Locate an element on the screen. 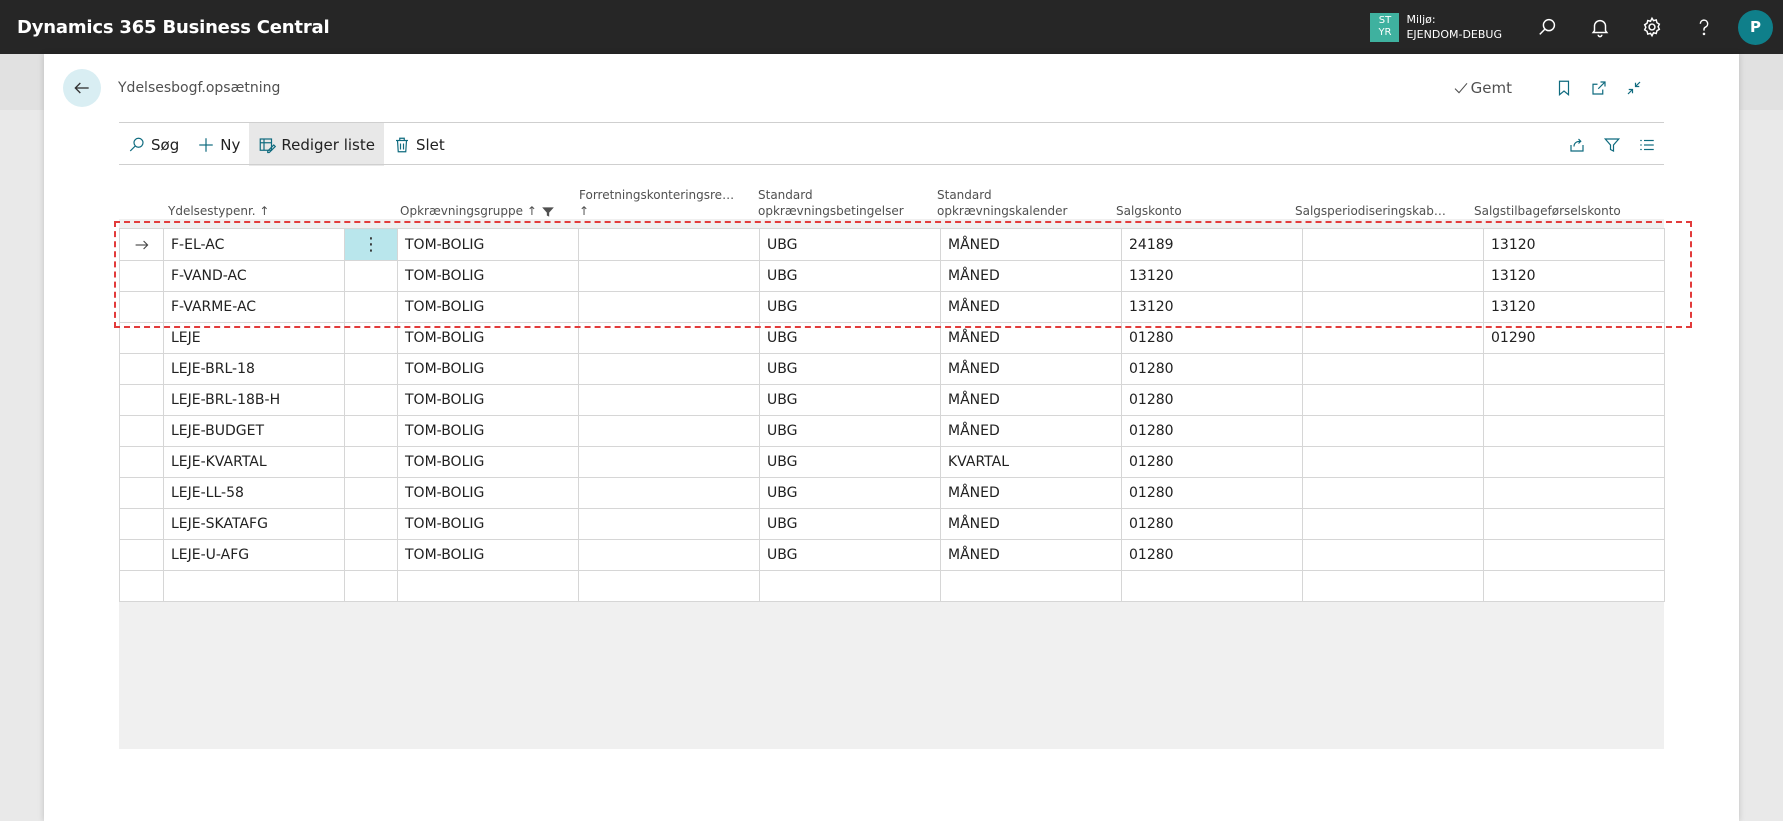 This screenshot has height=821, width=1783. search-button: Søg is located at coordinates (153, 144).